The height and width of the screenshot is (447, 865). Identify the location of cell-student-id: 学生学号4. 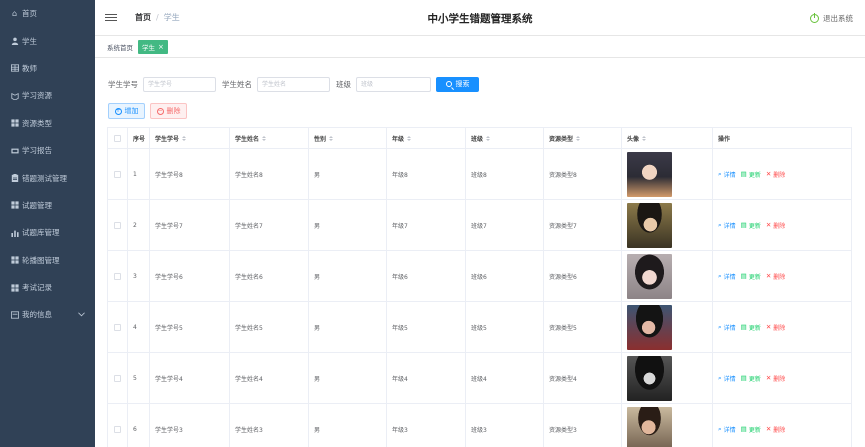
(190, 378).